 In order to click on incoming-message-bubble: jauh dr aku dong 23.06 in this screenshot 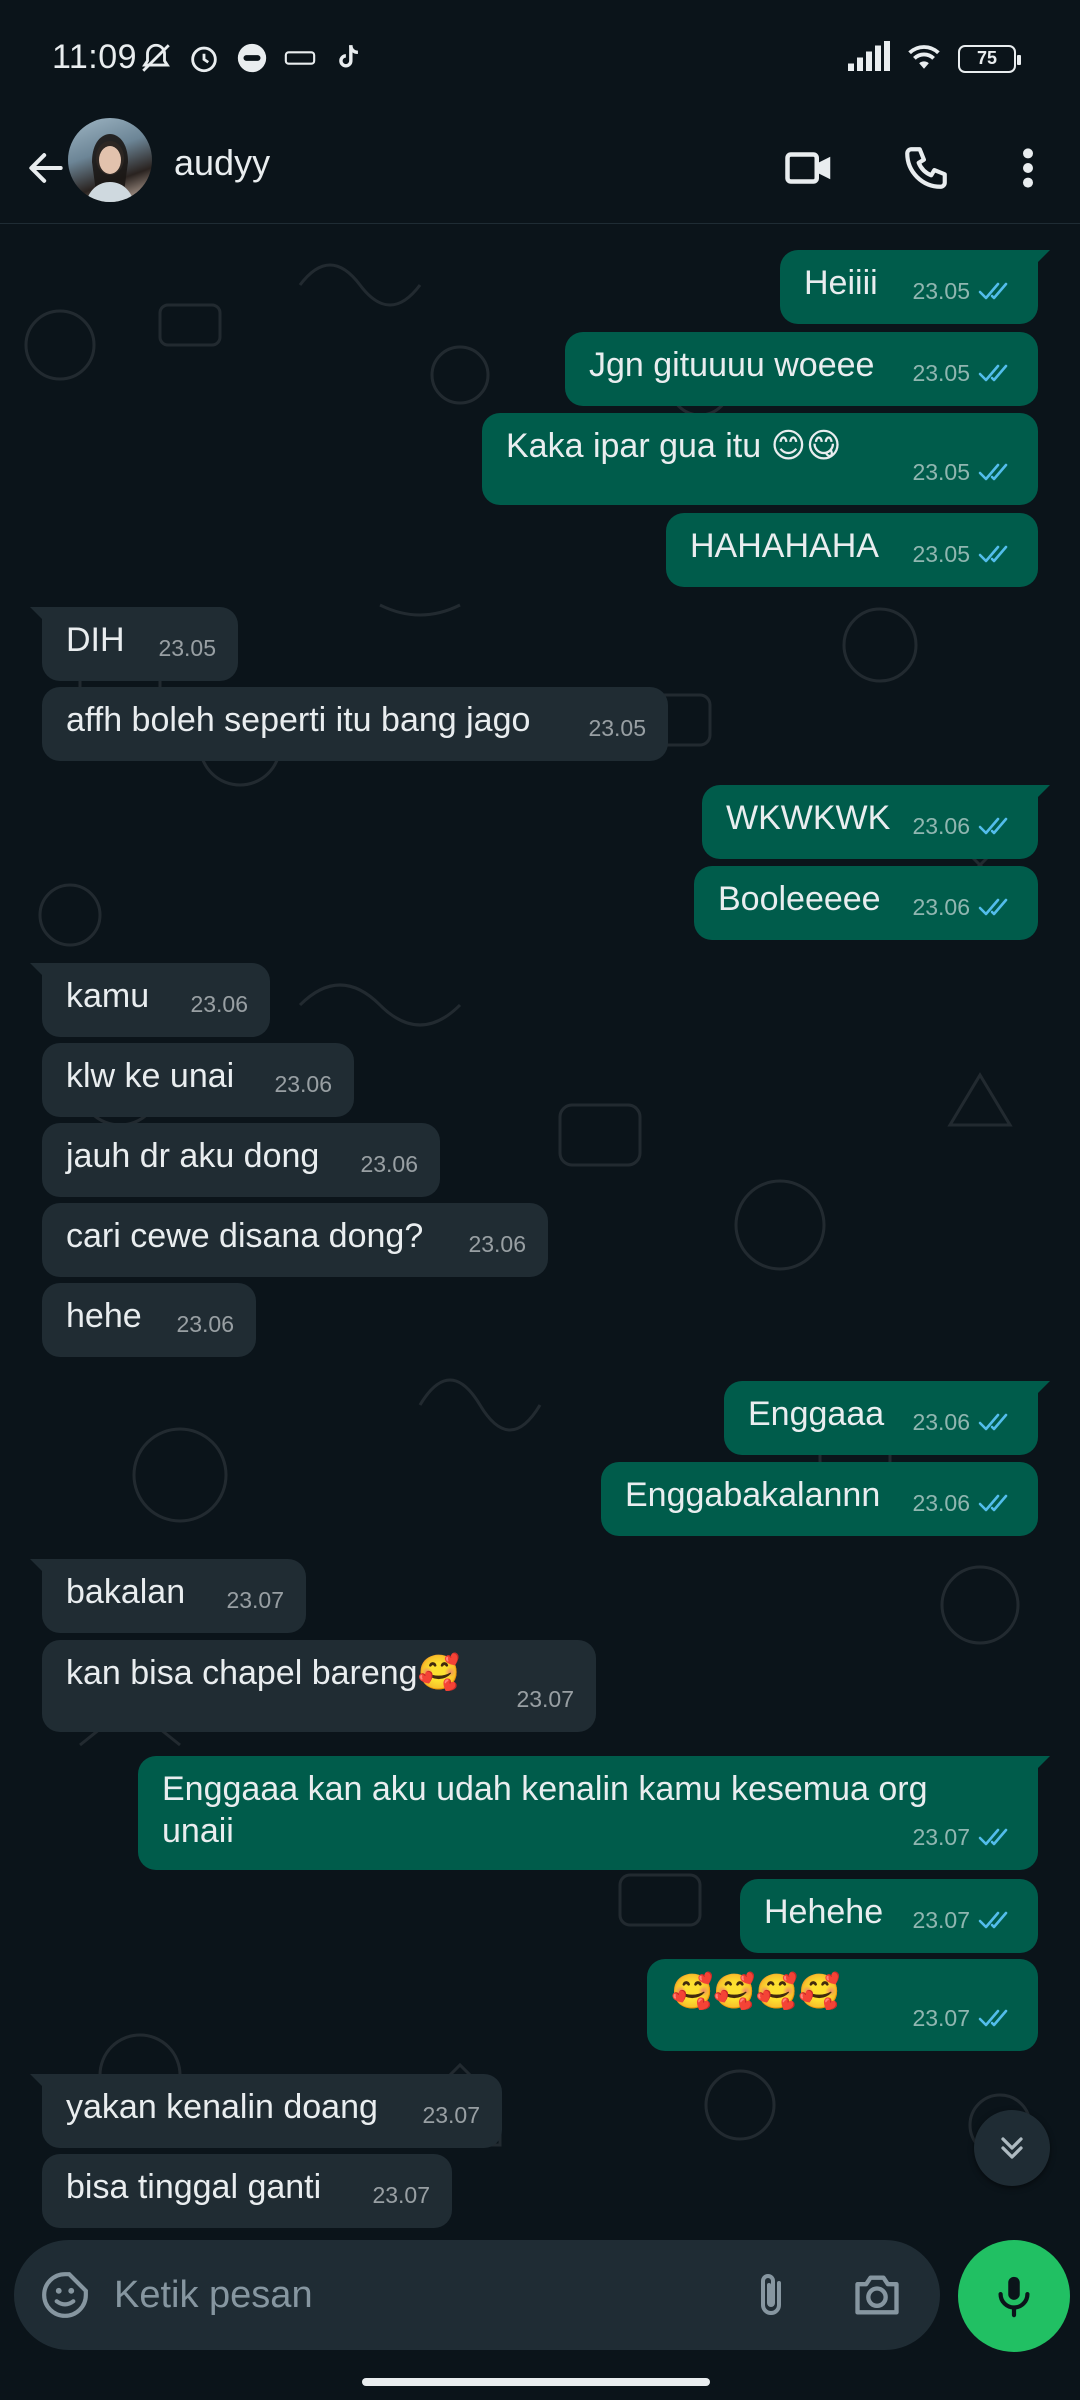, I will do `click(241, 1160)`.